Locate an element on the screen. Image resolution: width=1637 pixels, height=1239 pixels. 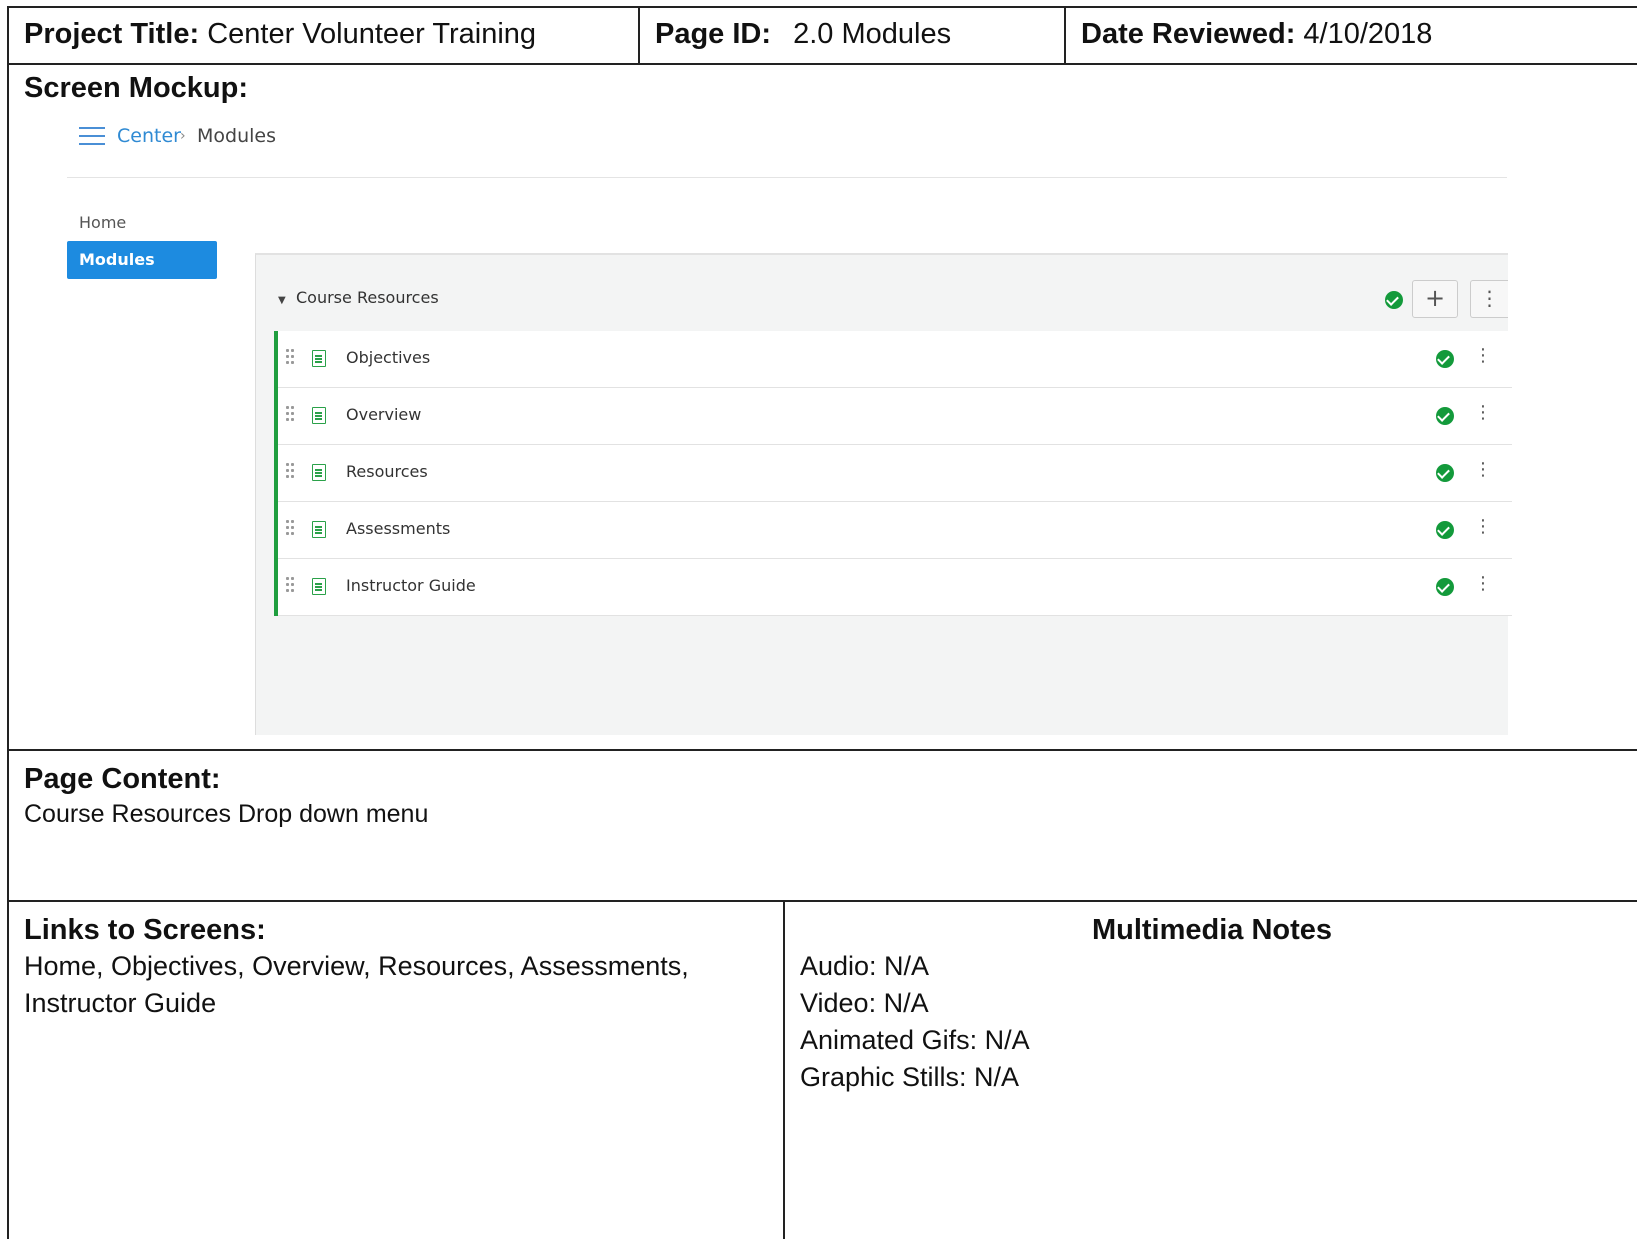
divider is located at coordinates (787, 177).